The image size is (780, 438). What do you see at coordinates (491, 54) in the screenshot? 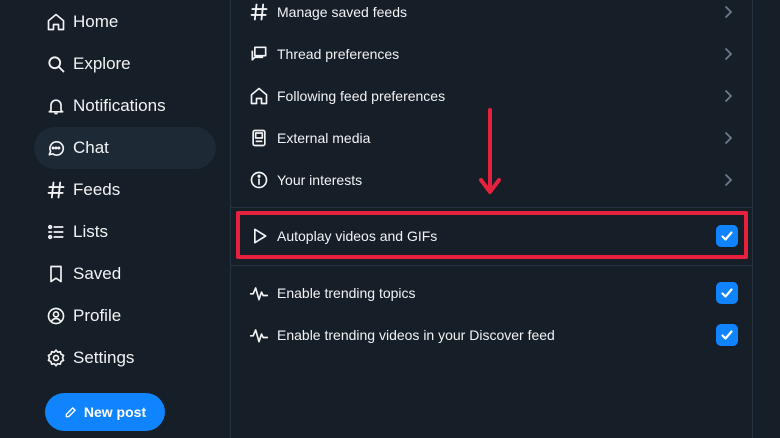
I see `settings-link-thread-preferences: Thread preferences` at bounding box center [491, 54].